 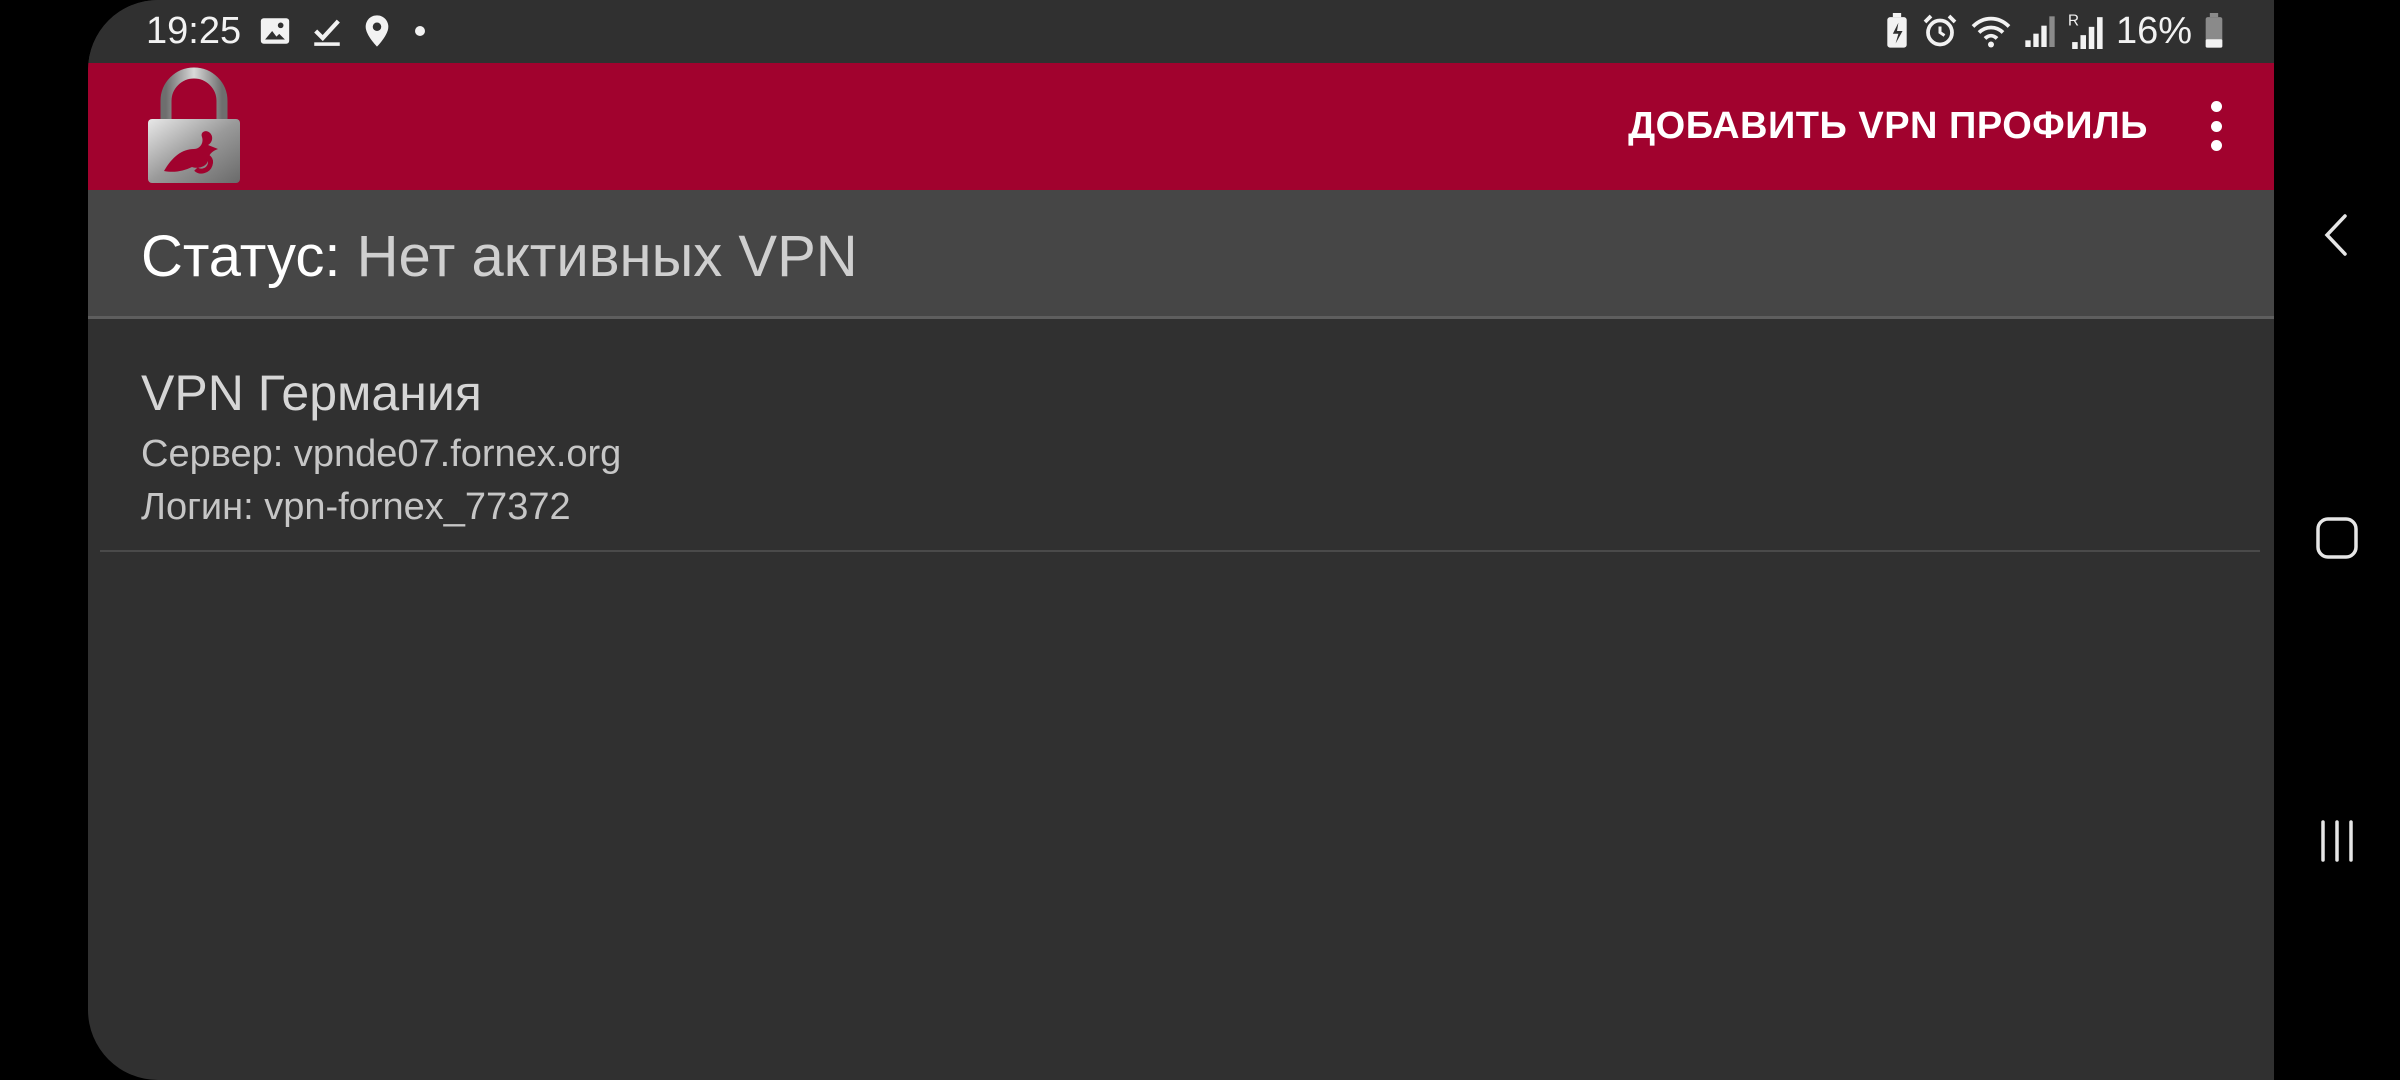 I want to click on notification-icons, so click(x=344, y=31).